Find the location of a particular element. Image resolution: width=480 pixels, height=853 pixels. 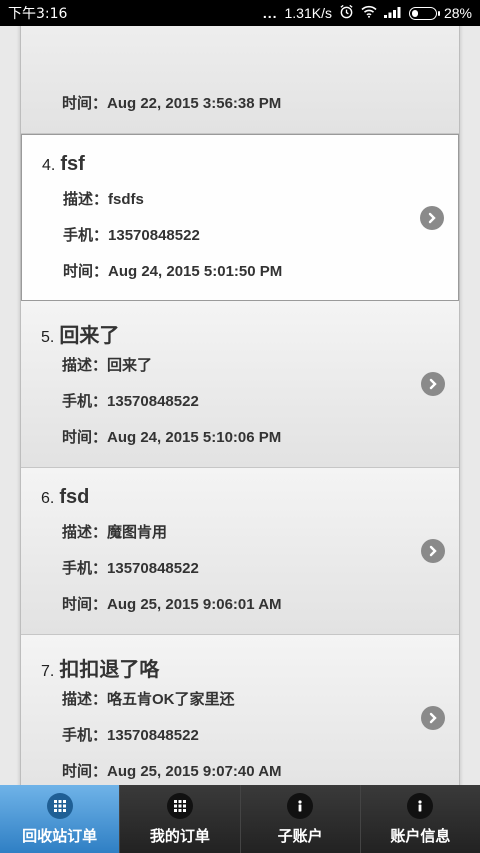

order-heading: 7. 扣扣退了咯 is located at coordinates (100, 667).